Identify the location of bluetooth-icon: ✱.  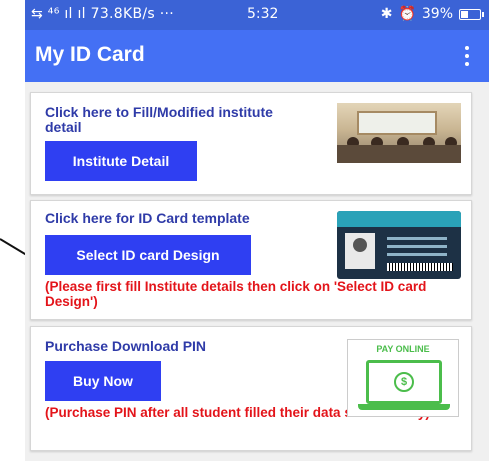
(386, 14).